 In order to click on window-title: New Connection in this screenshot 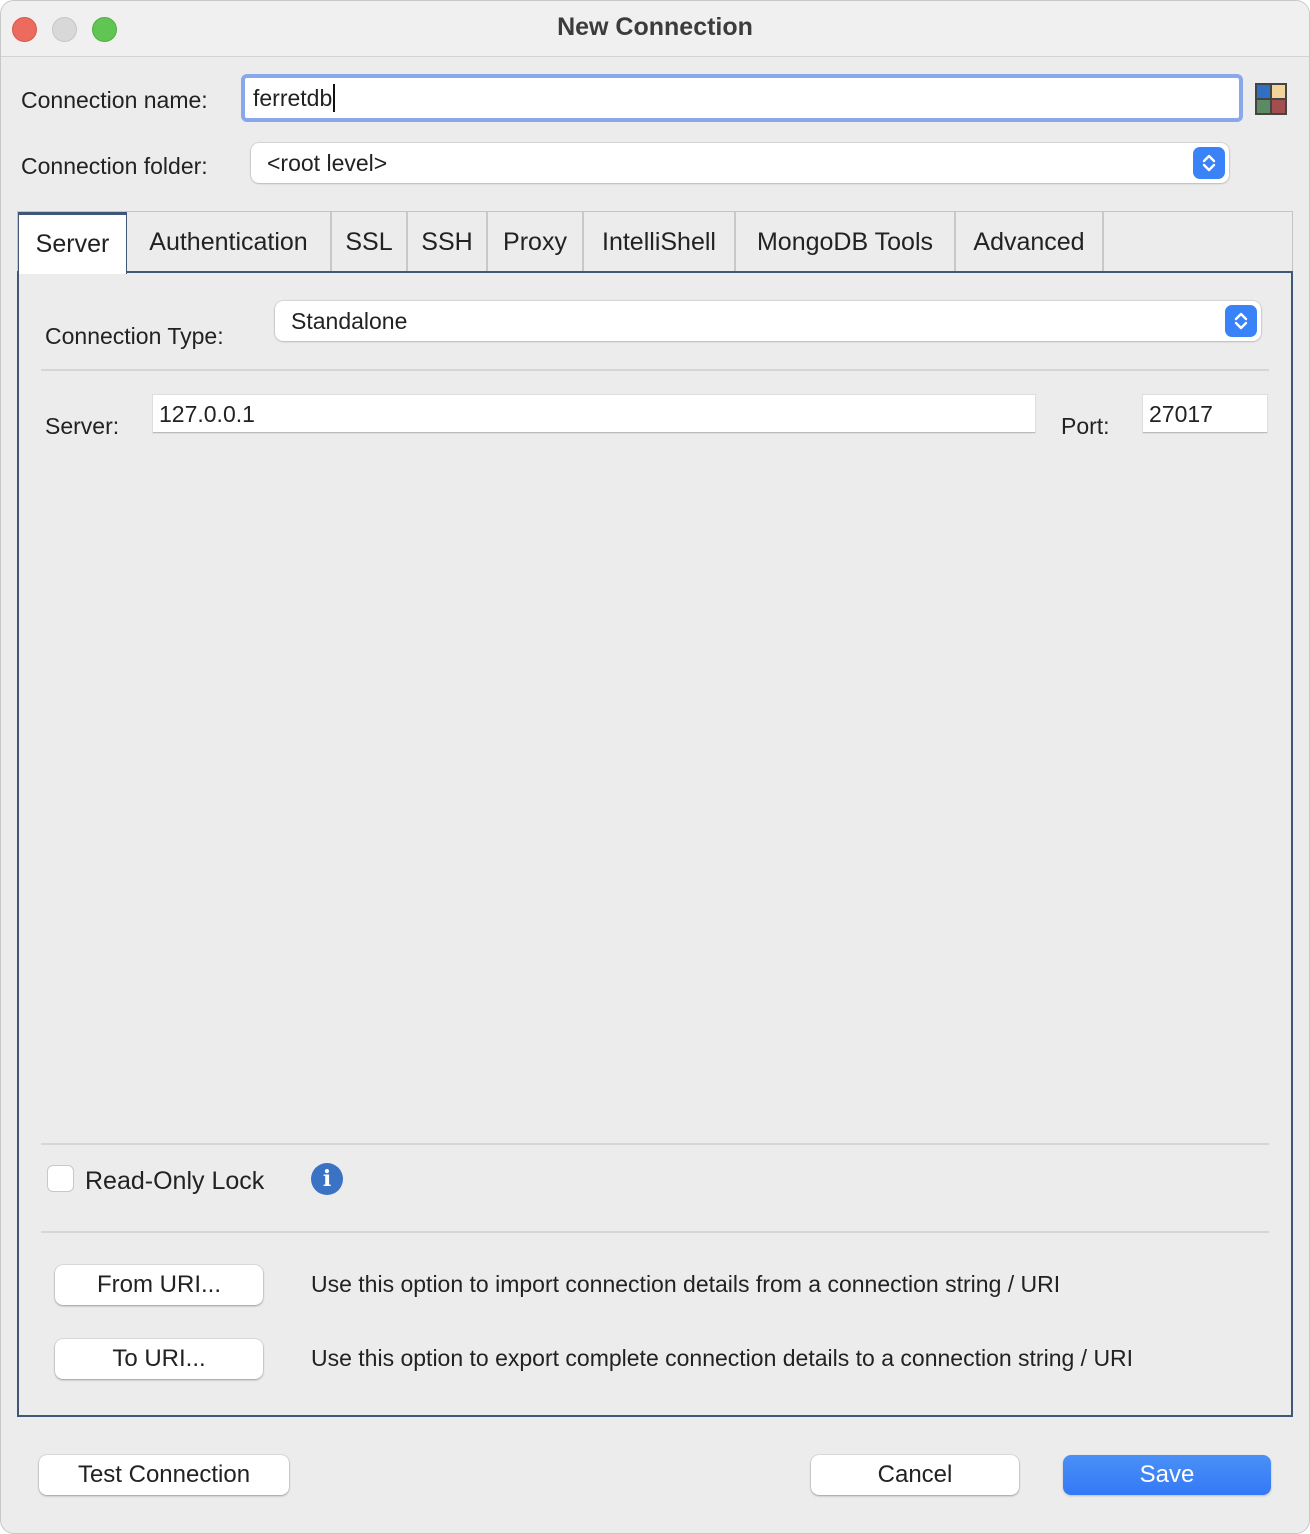, I will do `click(655, 27)`.